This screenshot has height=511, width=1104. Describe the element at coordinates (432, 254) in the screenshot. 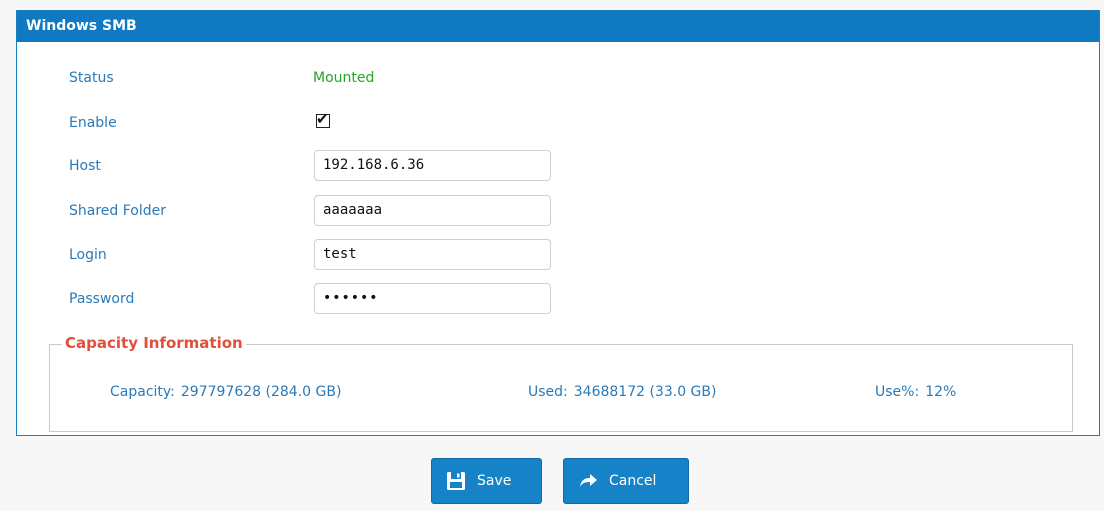

I see `login-input: test` at that location.